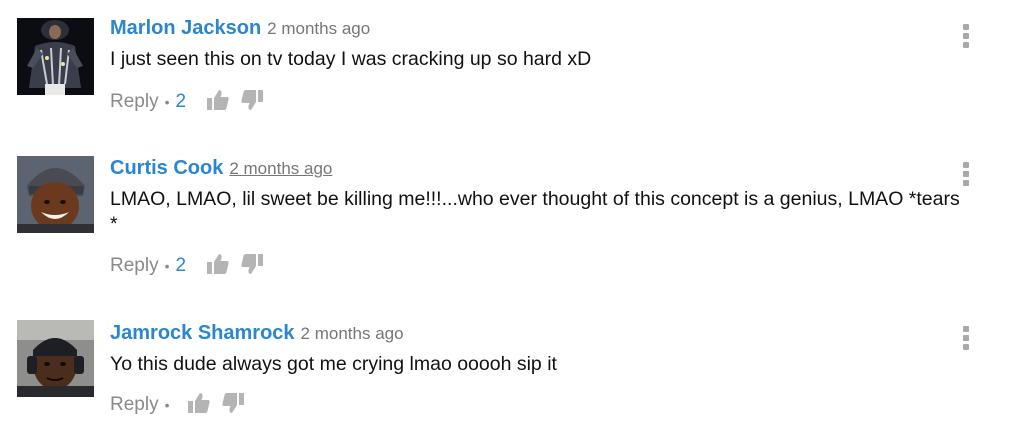 This screenshot has height=430, width=1024. Describe the element at coordinates (177, 404) in the screenshot. I see `comment-actions: Reply •` at that location.